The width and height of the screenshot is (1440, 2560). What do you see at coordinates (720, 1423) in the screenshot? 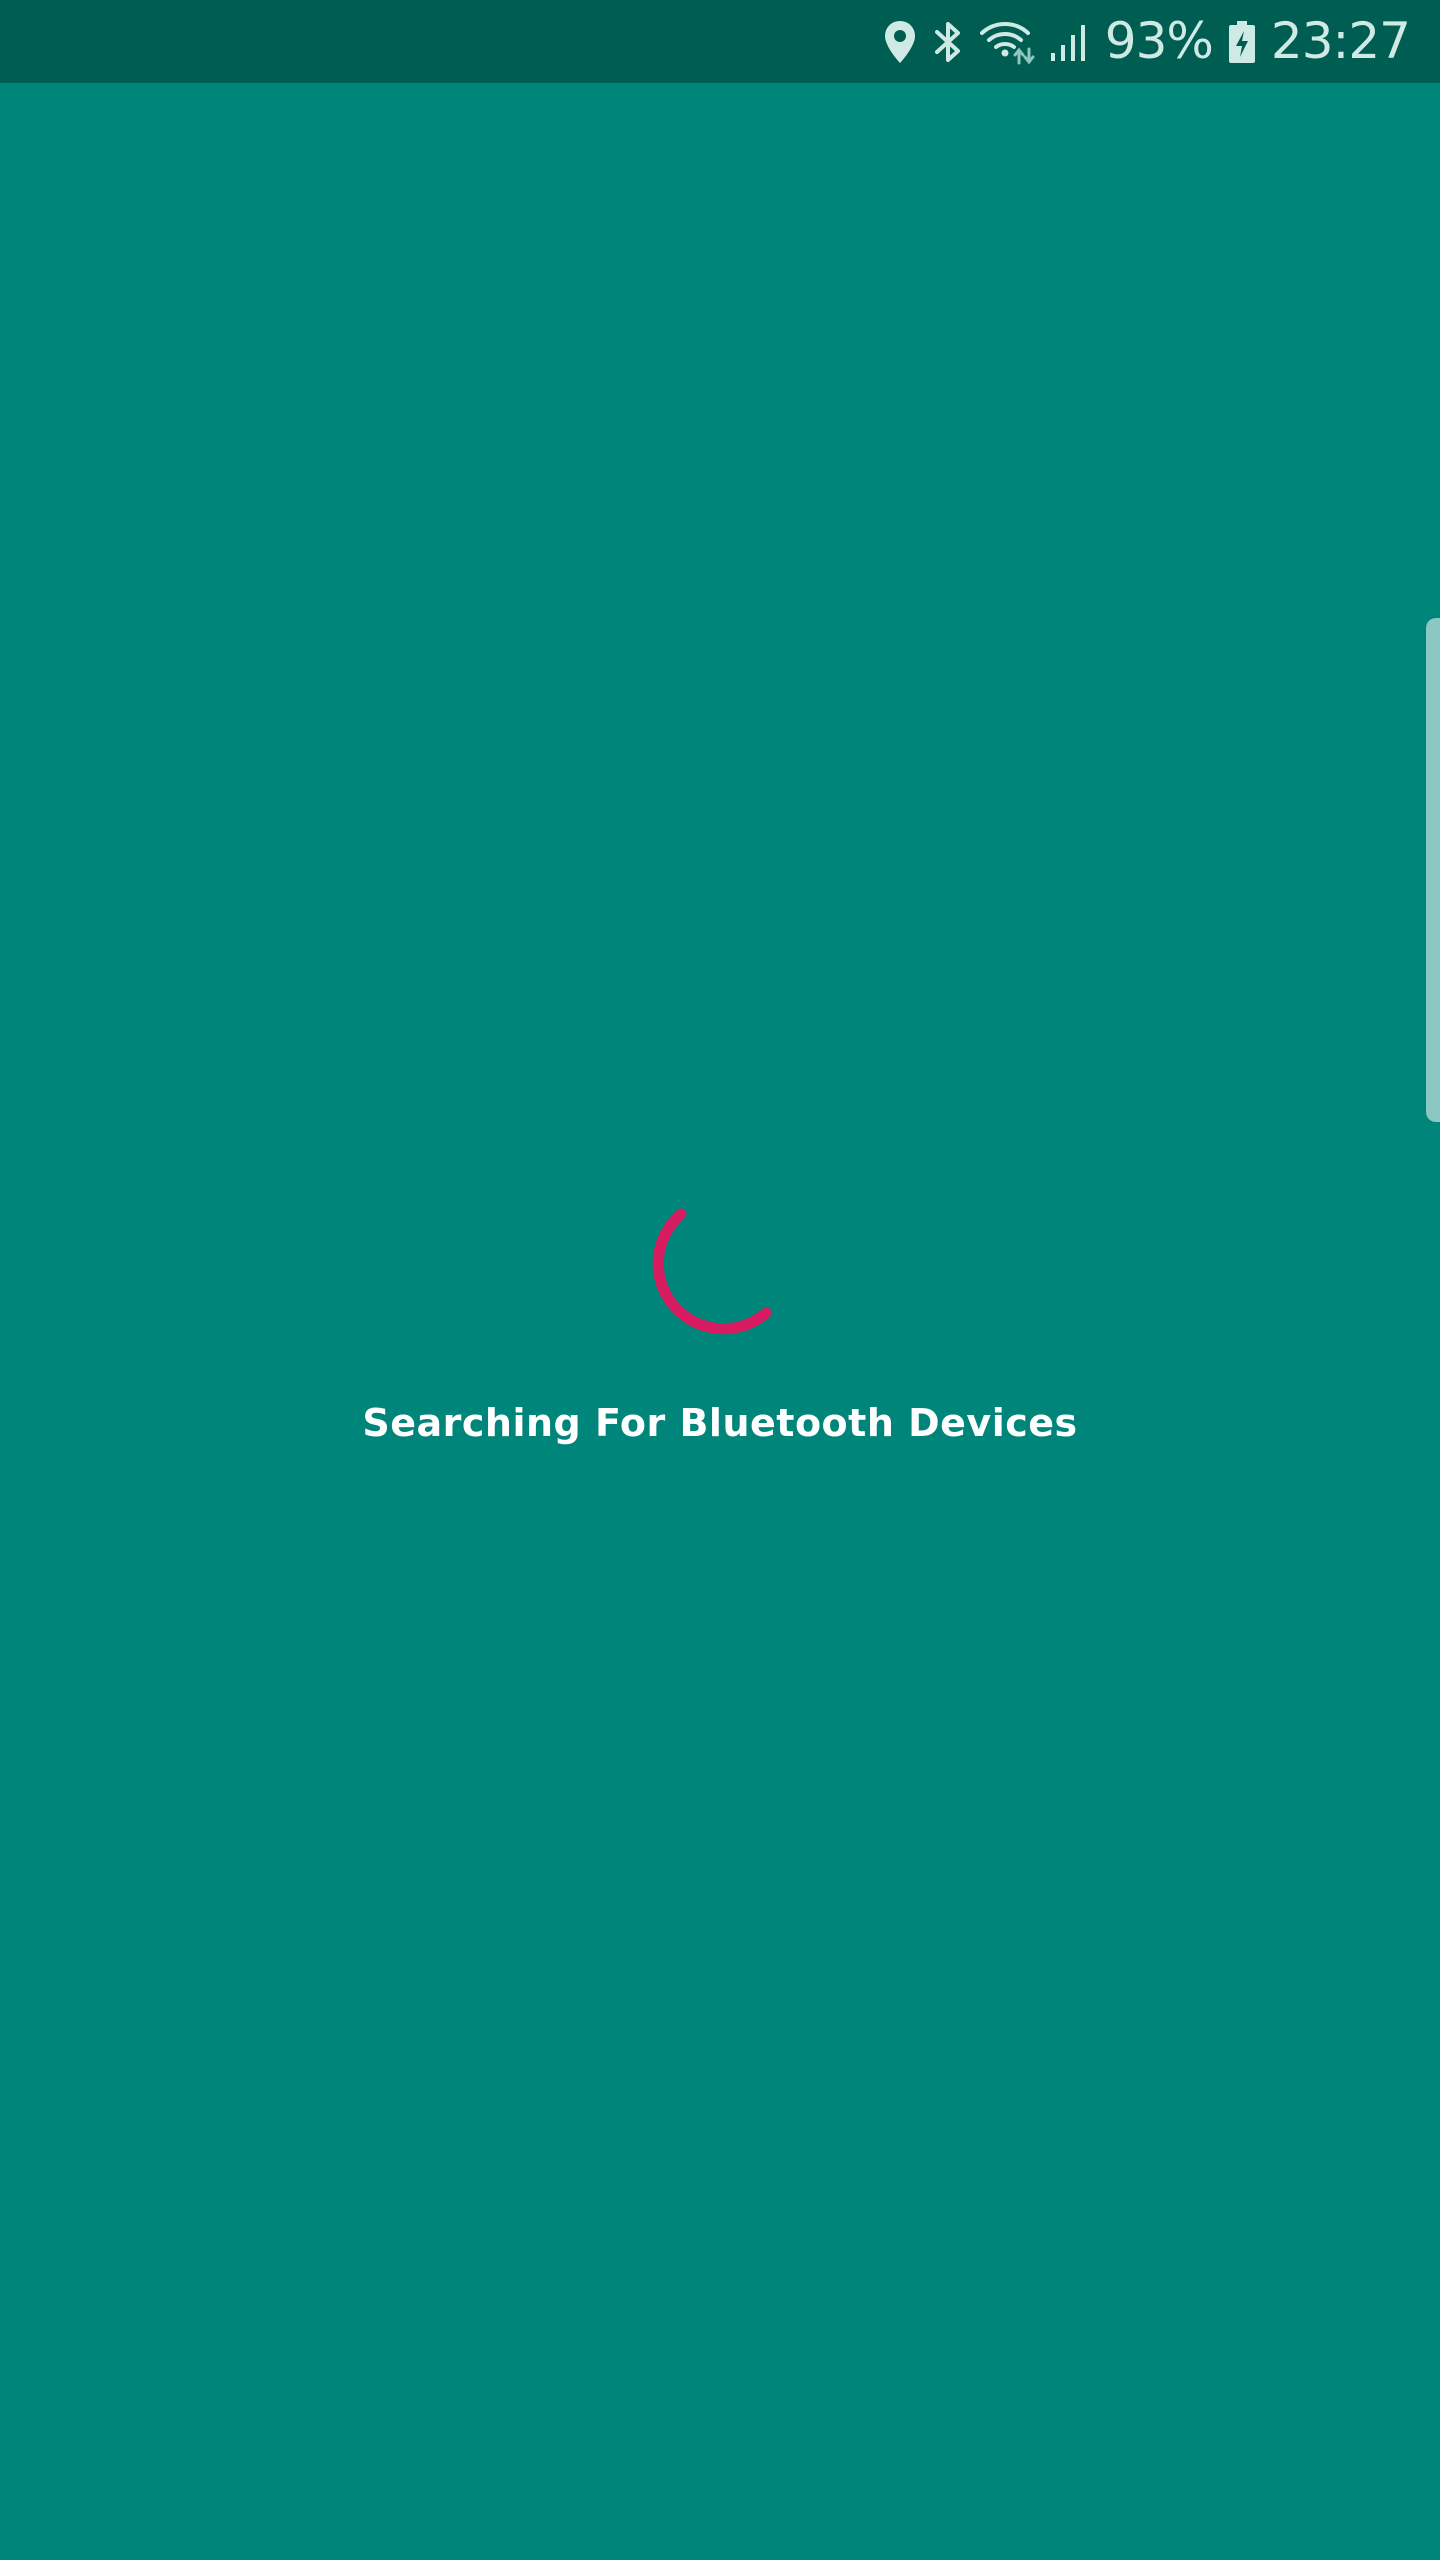
I see `searching-message: Searching For Bluetooth Devices` at bounding box center [720, 1423].